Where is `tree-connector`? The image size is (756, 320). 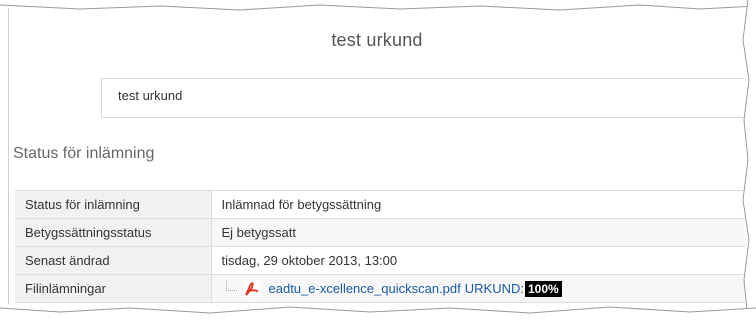
tree-connector is located at coordinates (231, 285).